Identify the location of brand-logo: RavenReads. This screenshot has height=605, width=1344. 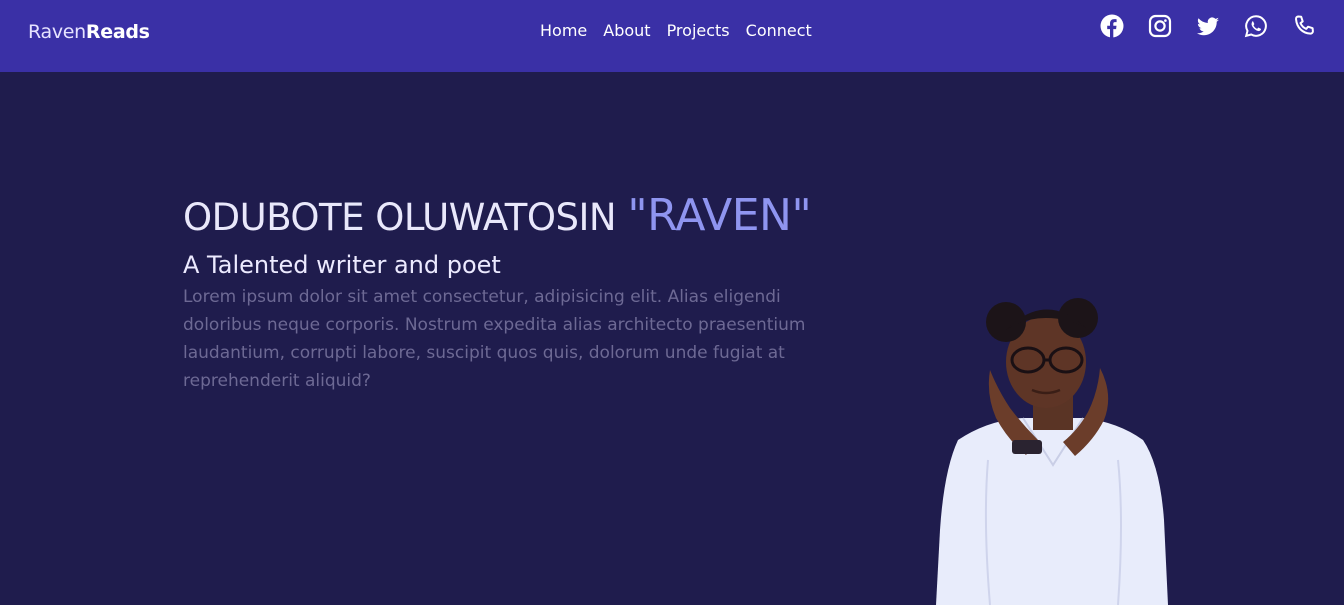
(89, 32).